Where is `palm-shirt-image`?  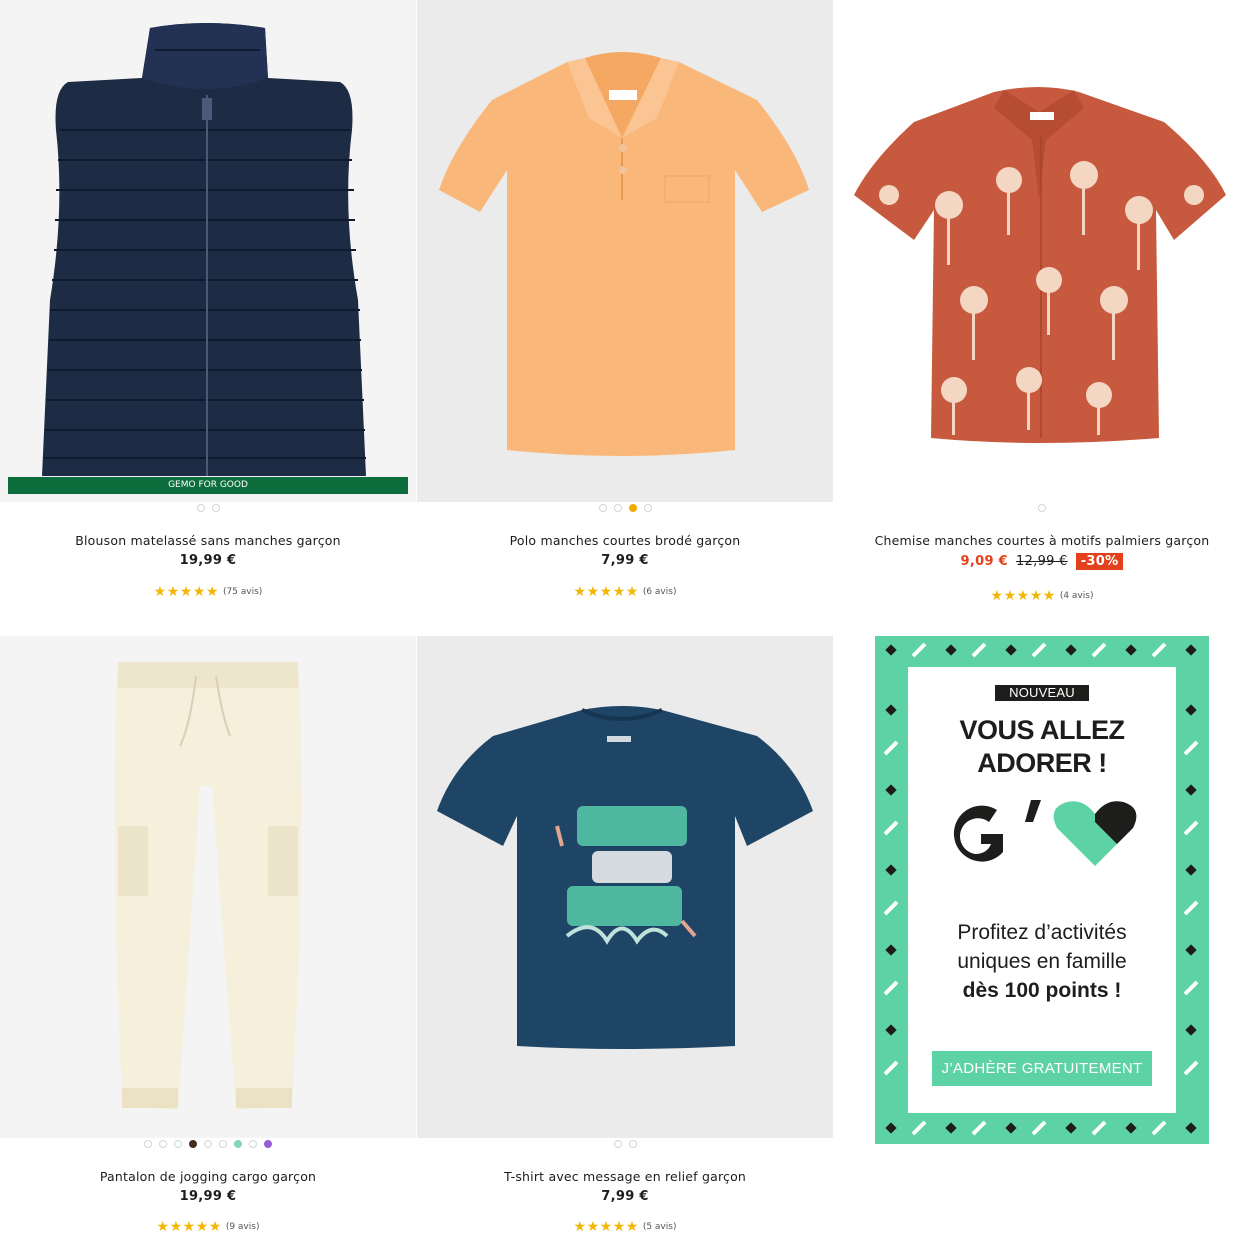 palm-shirt-image is located at coordinates (1040, 265).